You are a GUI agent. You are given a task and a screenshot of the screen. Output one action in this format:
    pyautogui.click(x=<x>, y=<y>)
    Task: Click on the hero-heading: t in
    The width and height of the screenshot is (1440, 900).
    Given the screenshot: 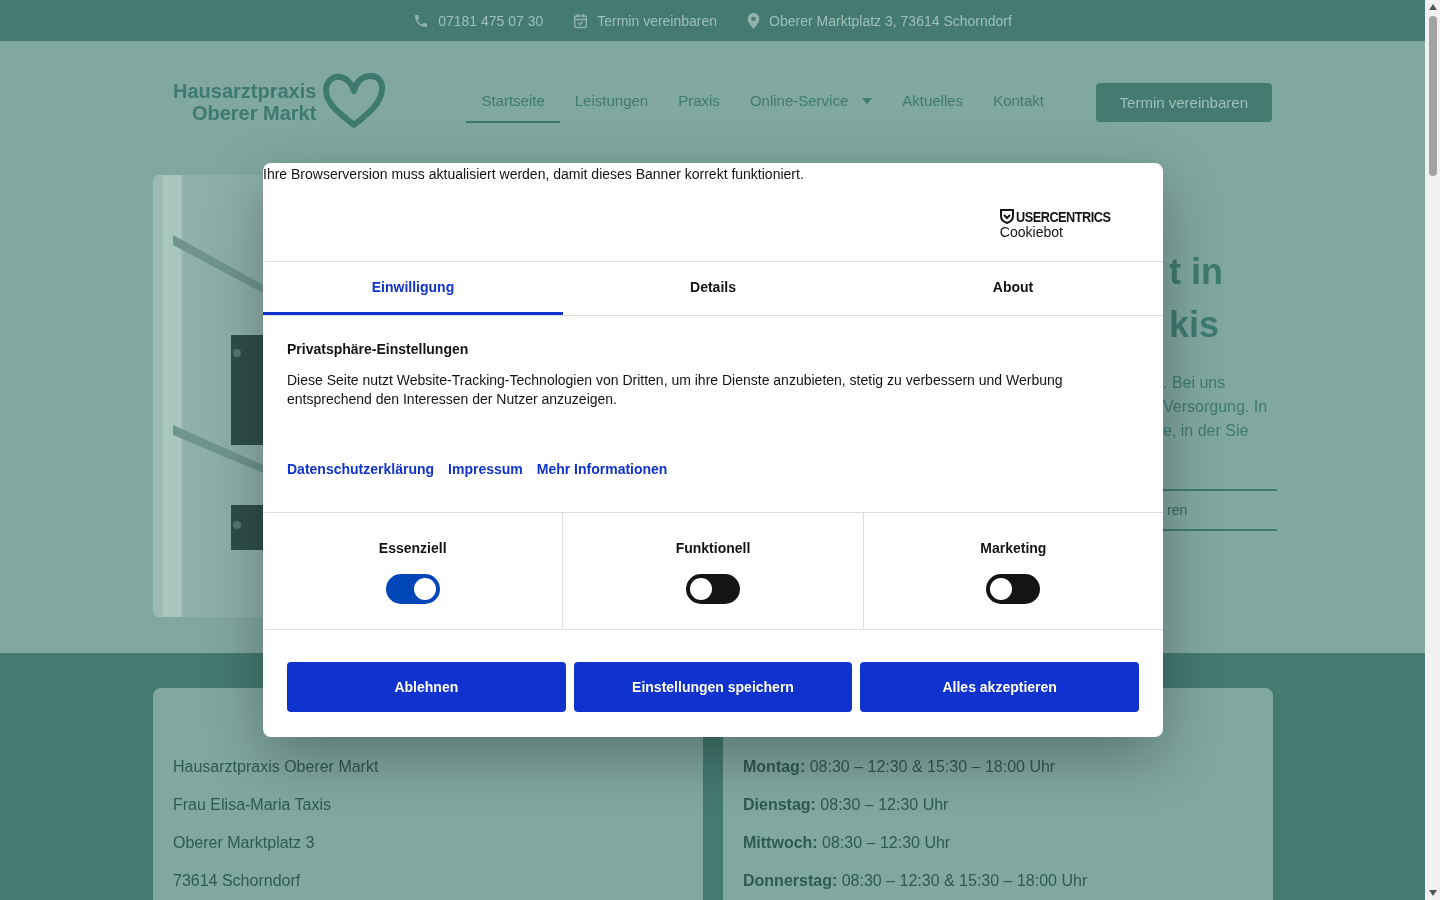 What is the action you would take?
    pyautogui.click(x=1196, y=272)
    